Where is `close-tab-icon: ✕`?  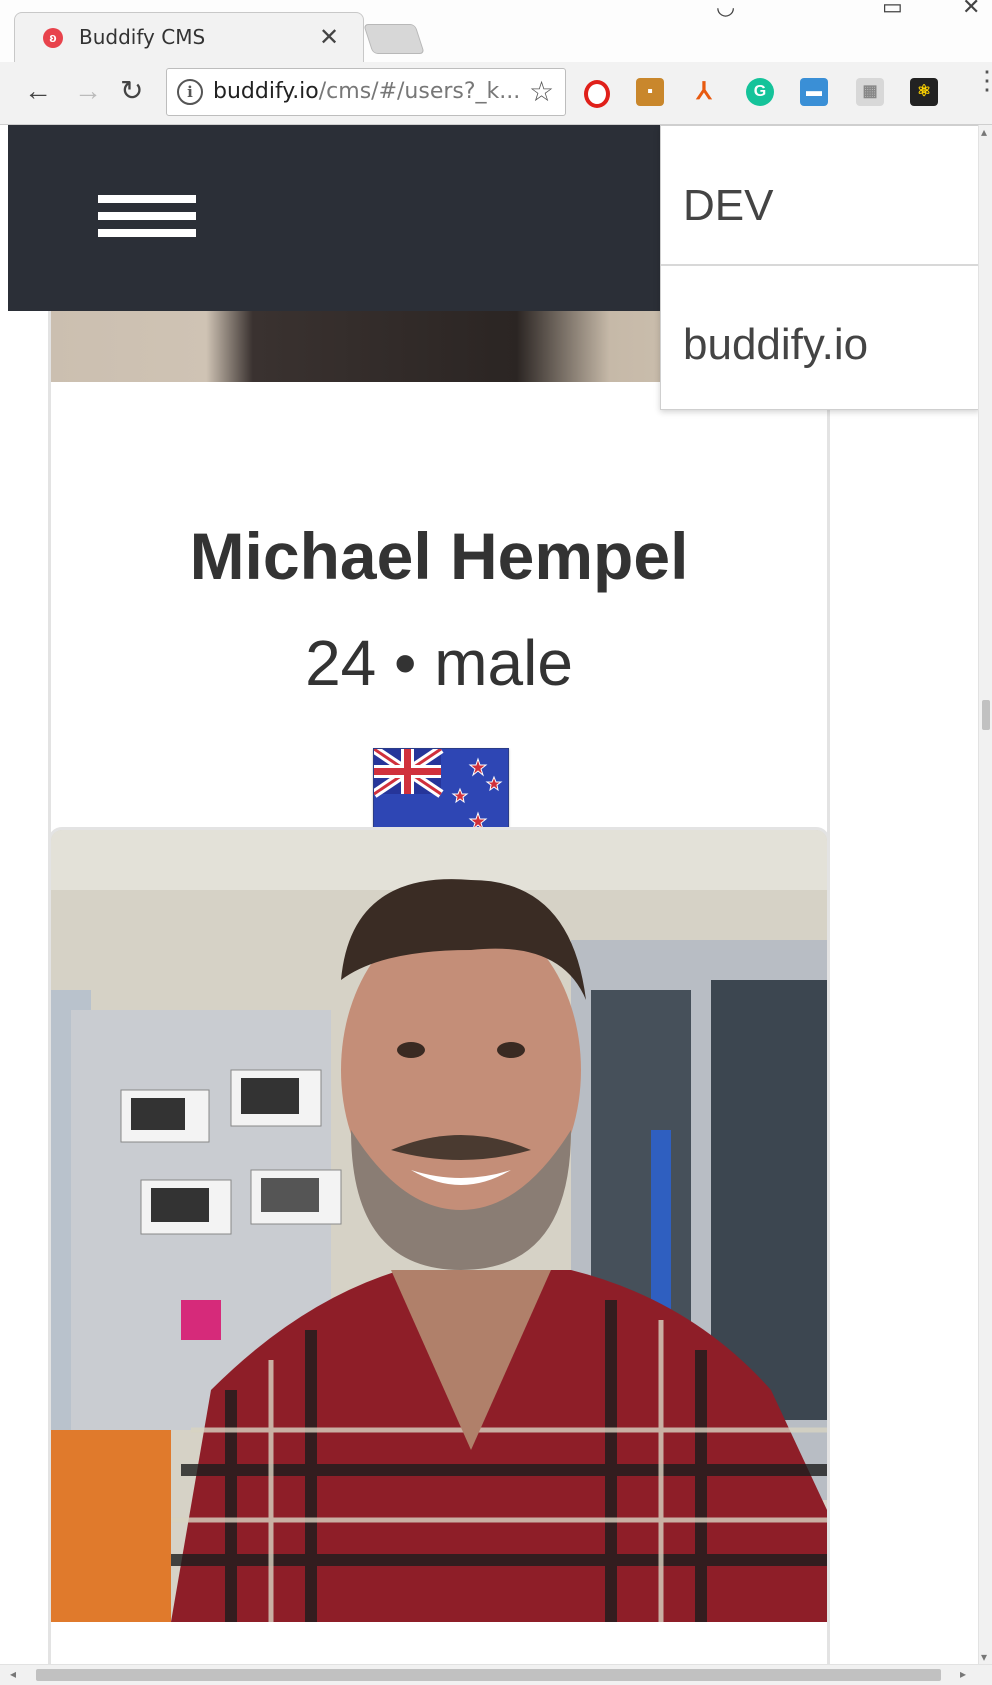
close-tab-icon: ✕ is located at coordinates (329, 37).